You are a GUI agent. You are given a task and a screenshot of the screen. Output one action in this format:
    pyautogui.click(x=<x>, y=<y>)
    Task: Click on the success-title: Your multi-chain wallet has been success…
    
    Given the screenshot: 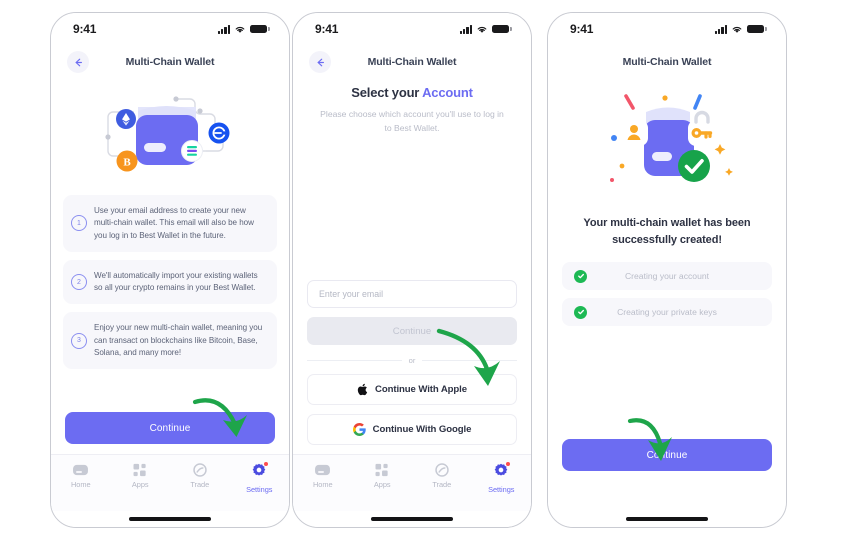 What is the action you would take?
    pyautogui.click(x=667, y=231)
    